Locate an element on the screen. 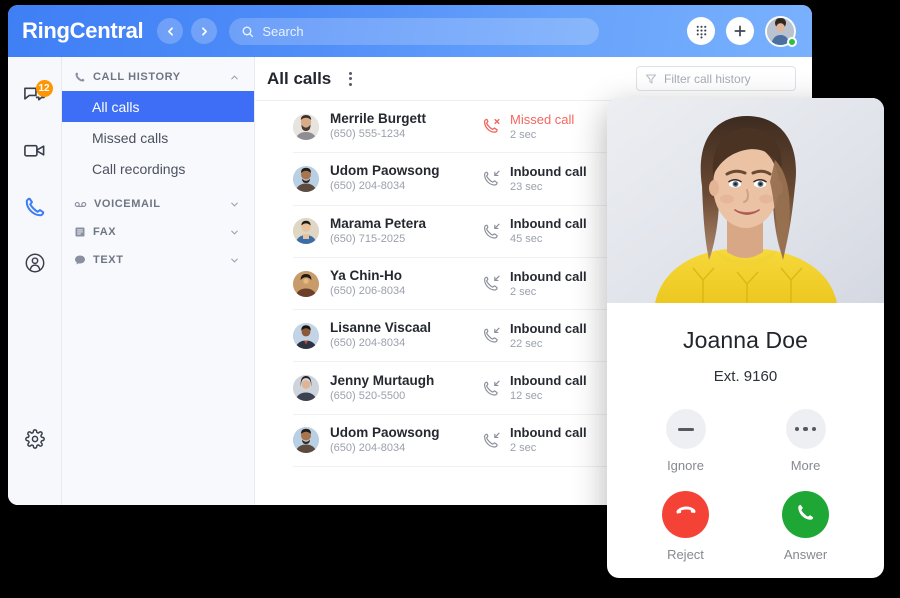 This screenshot has width=900, height=598. app-header: RingCentral Search is located at coordinates (410, 31).